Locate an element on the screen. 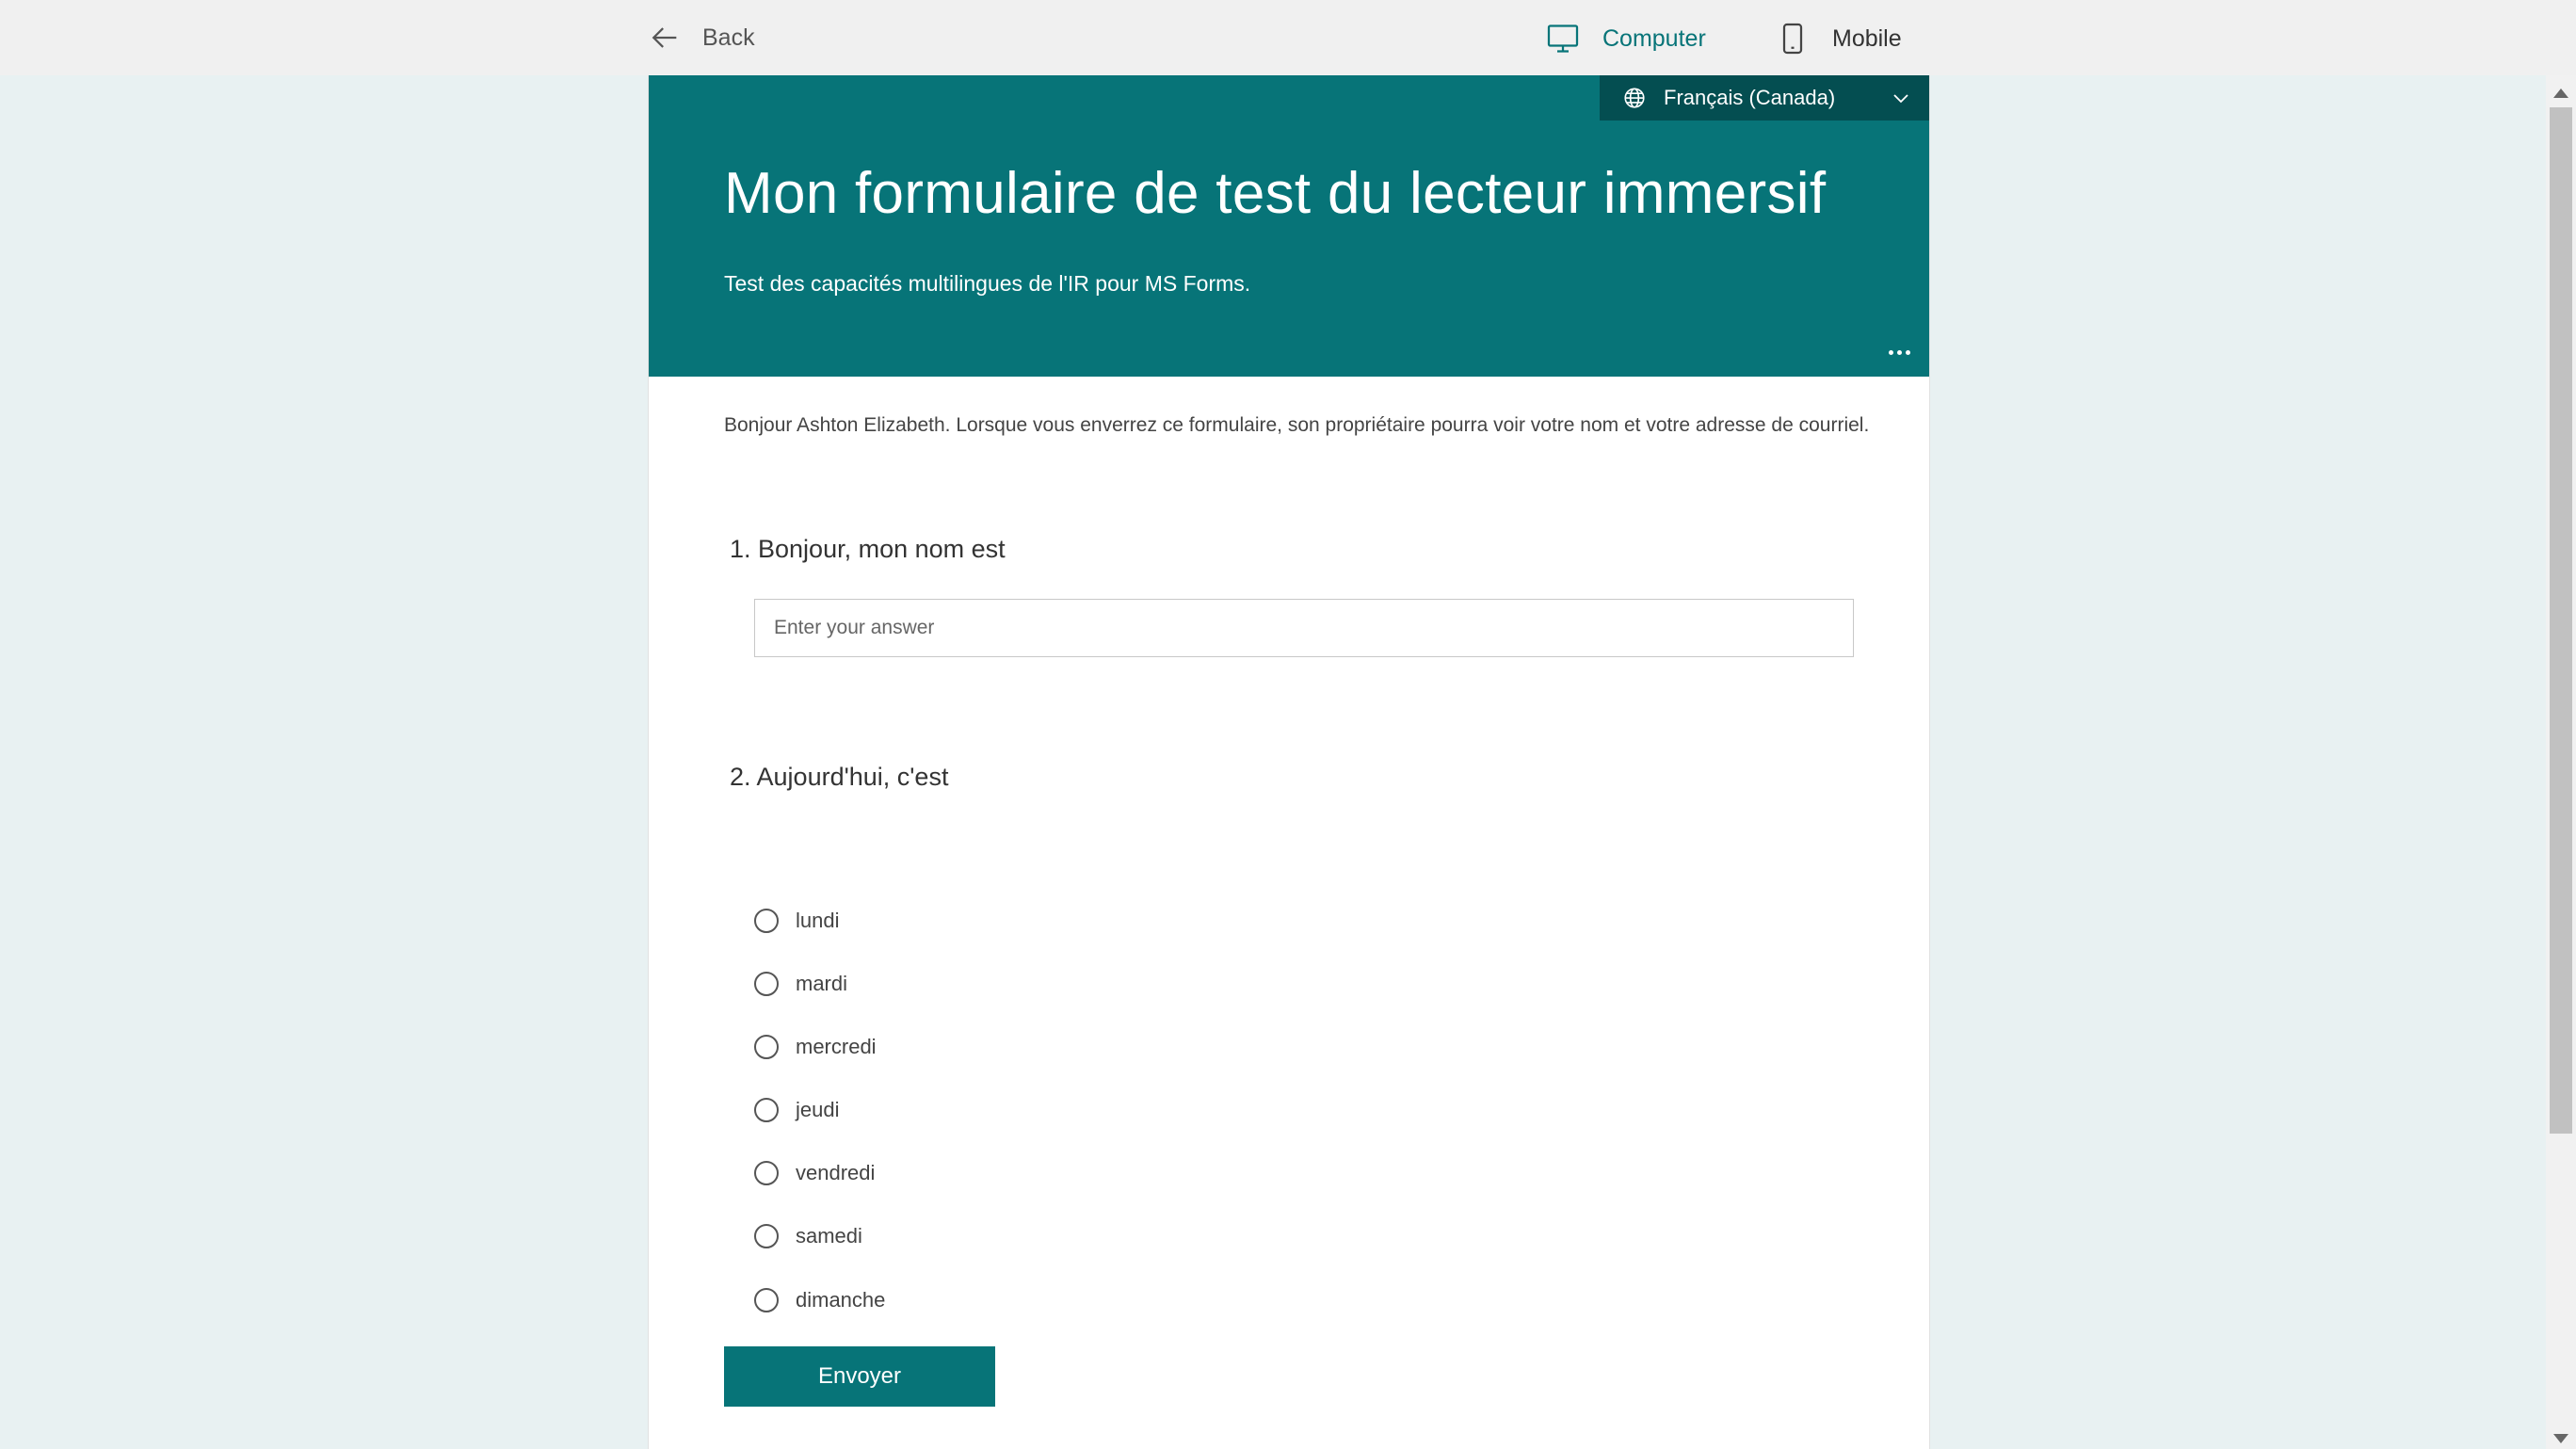 This screenshot has width=2576, height=1449. back-button: Back is located at coordinates (702, 37).